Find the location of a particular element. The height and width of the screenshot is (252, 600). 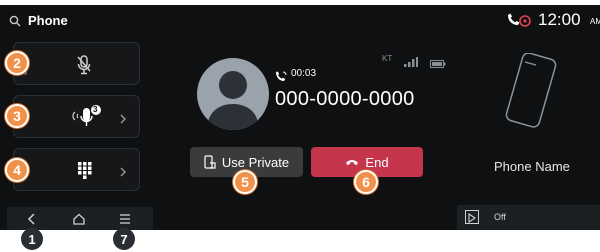

media-status: Off is located at coordinates (500, 217).